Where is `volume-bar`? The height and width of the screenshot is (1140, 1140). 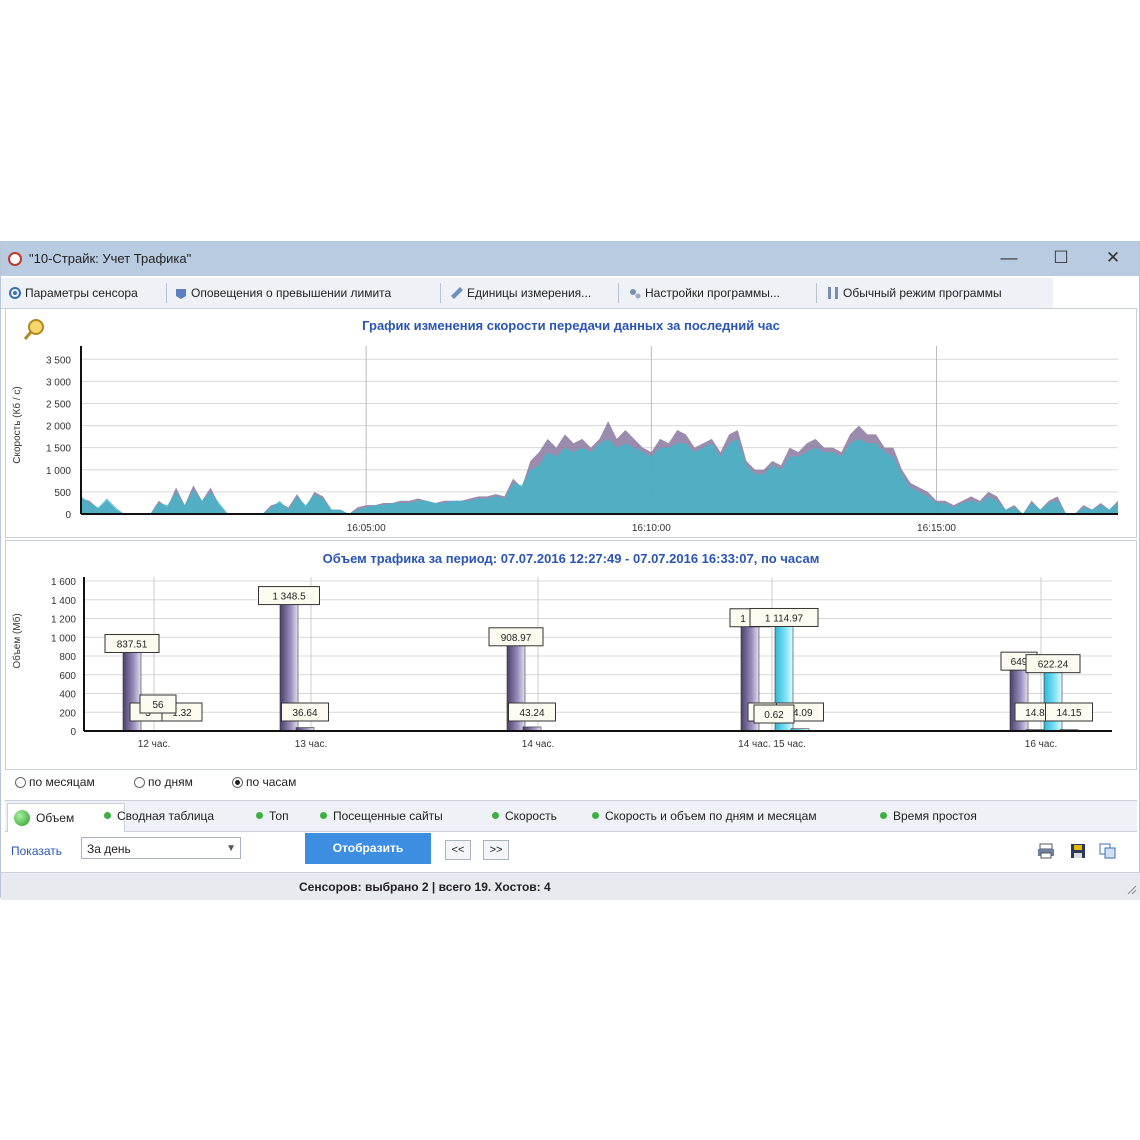 volume-bar is located at coordinates (1019, 700).